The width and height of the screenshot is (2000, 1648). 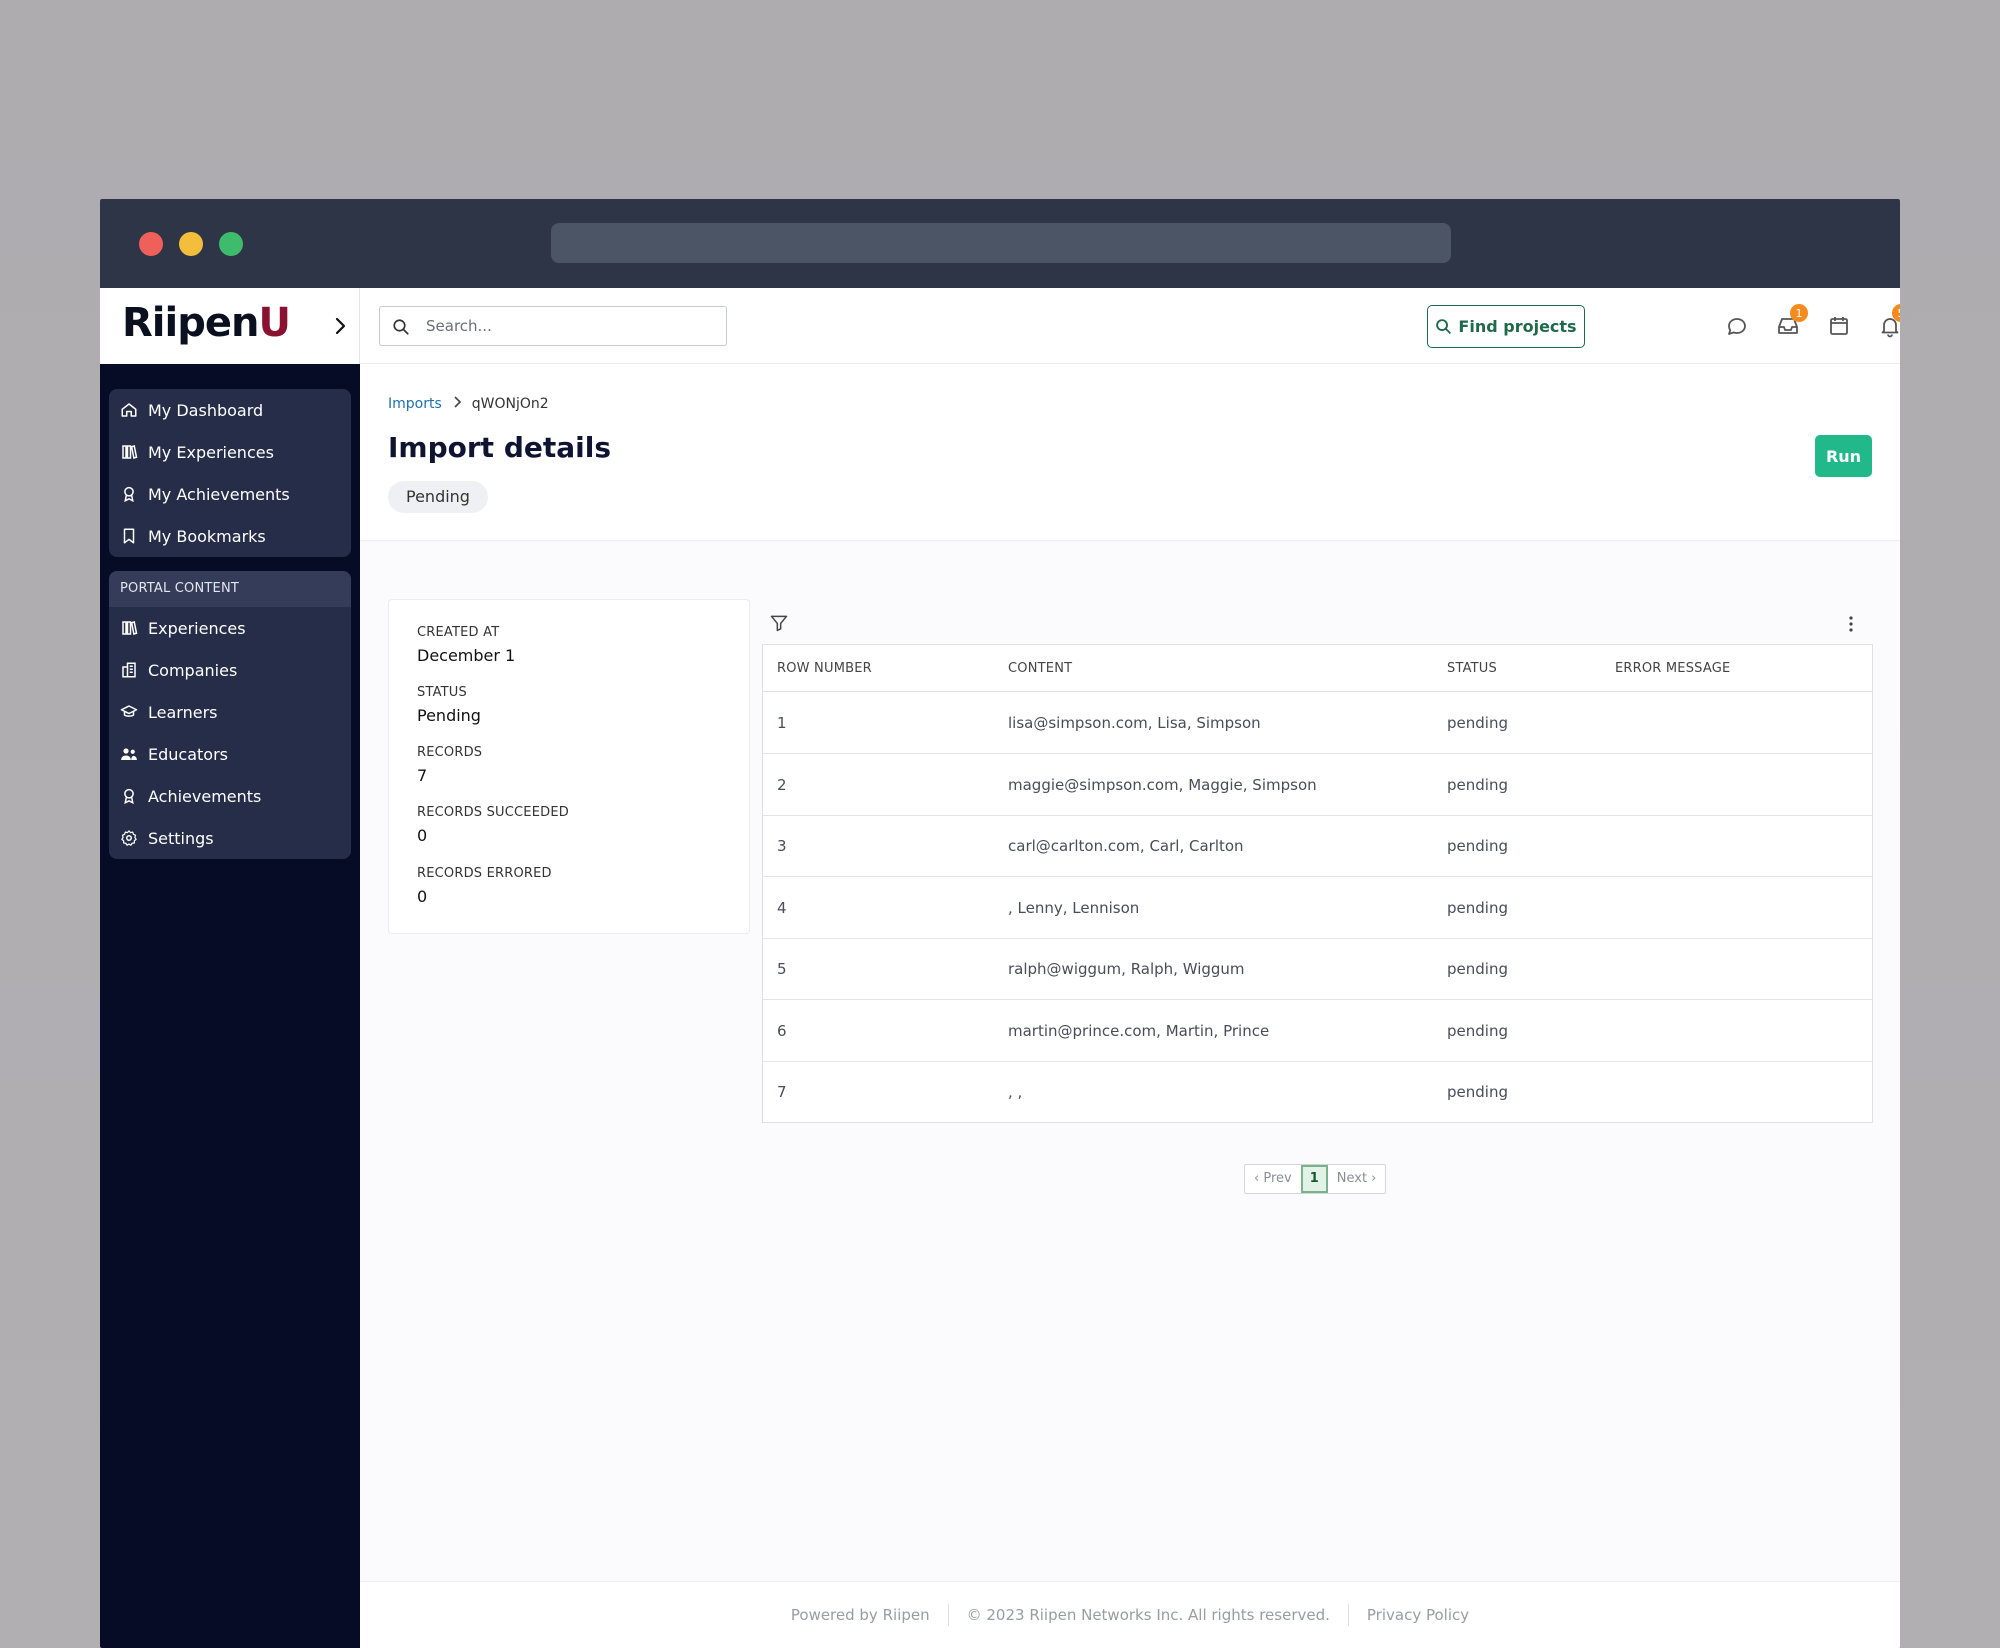 I want to click on brand-header: RiipenU, so click(x=230, y=326).